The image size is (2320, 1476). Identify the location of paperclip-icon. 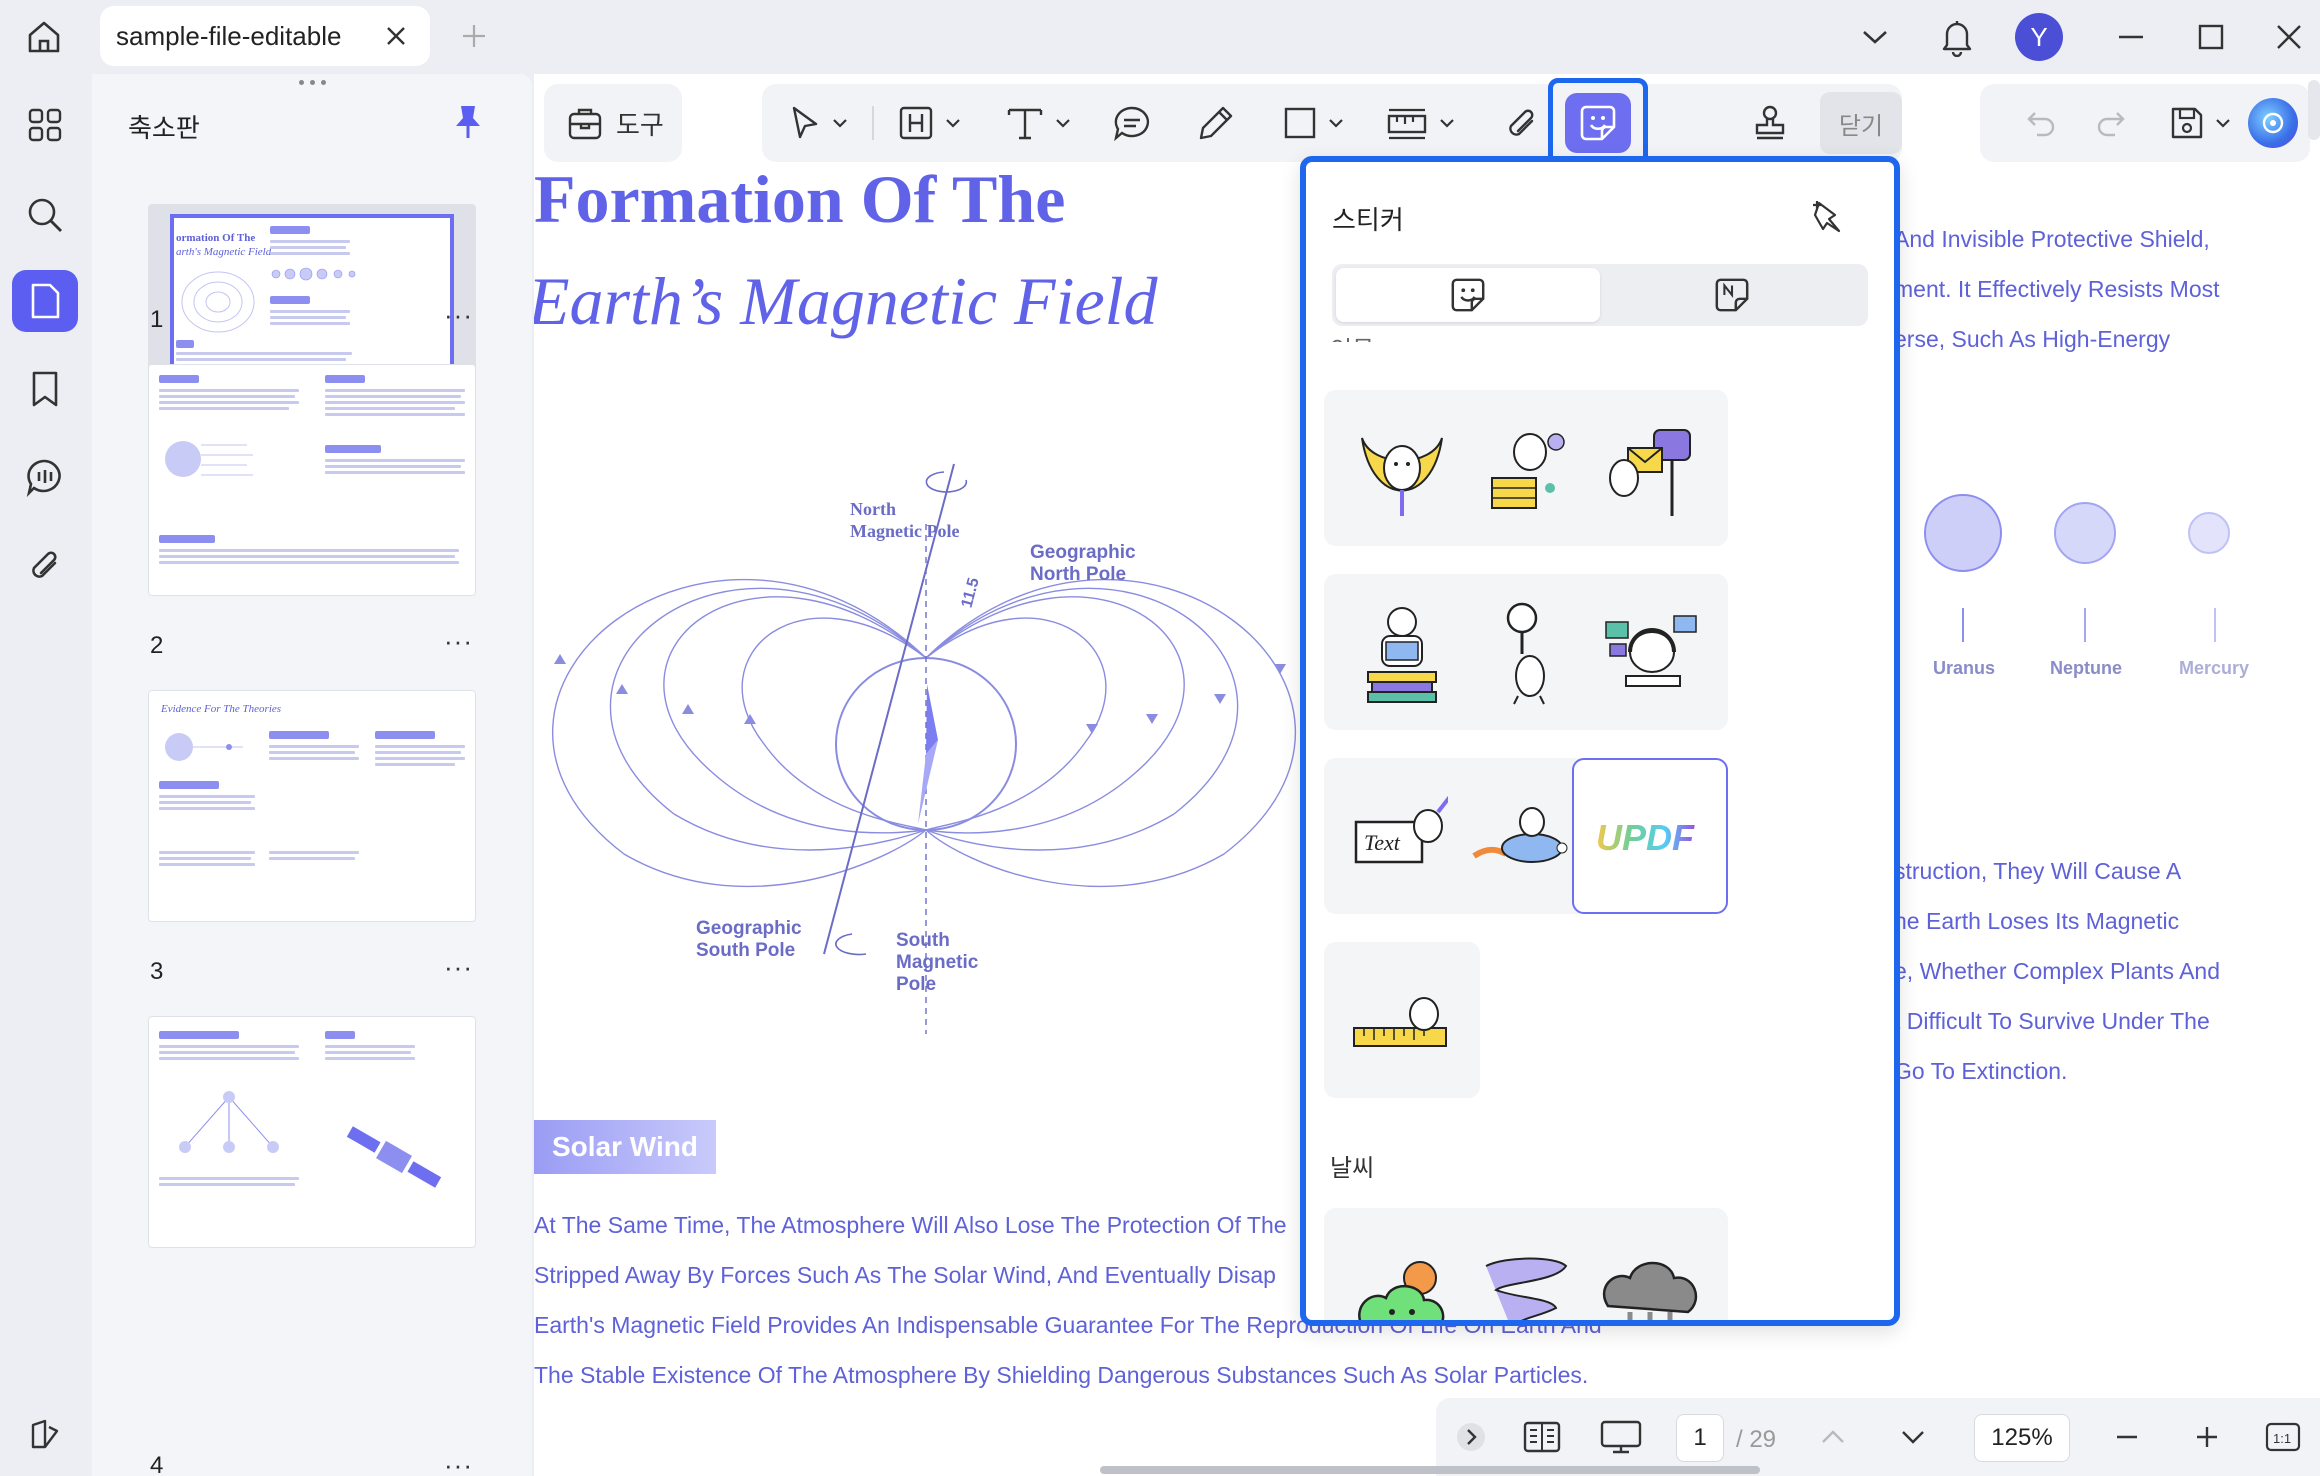
(1521, 122).